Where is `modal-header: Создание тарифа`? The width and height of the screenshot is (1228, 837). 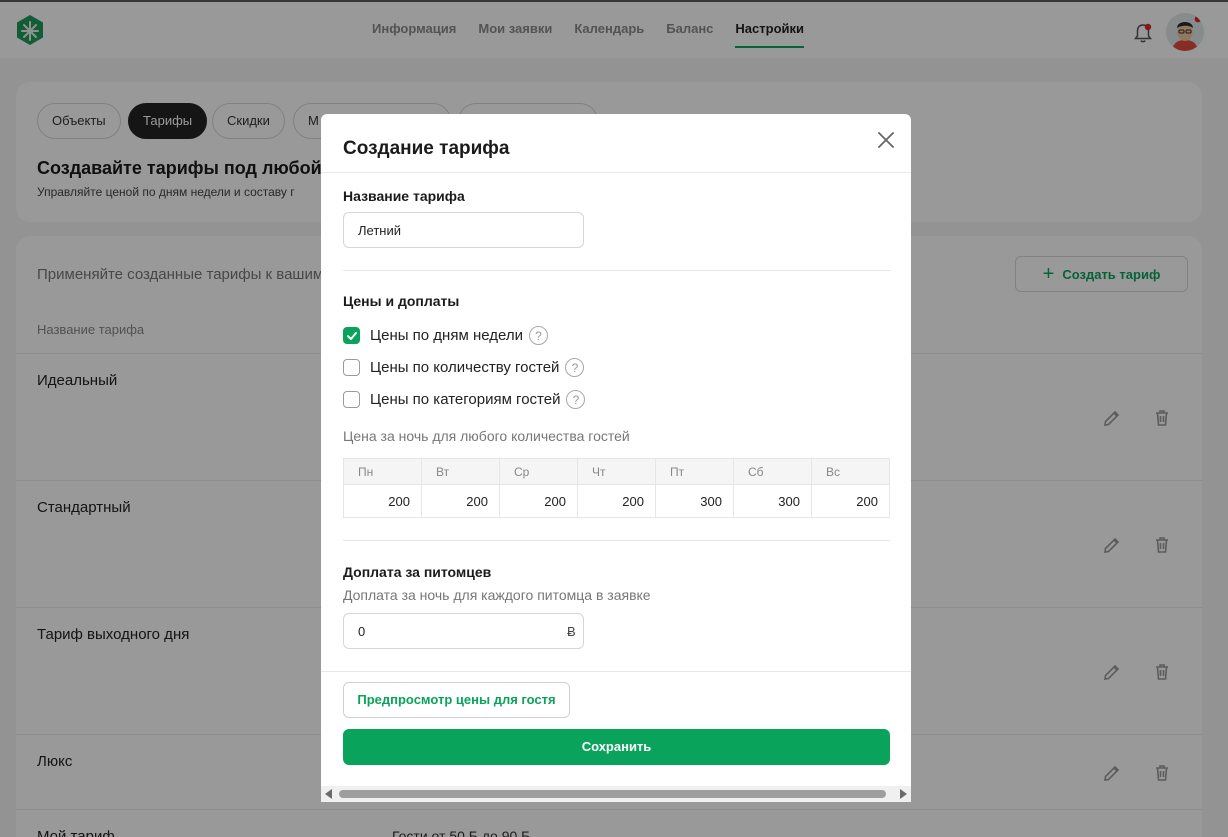
modal-header: Создание тарифа is located at coordinates (616, 143).